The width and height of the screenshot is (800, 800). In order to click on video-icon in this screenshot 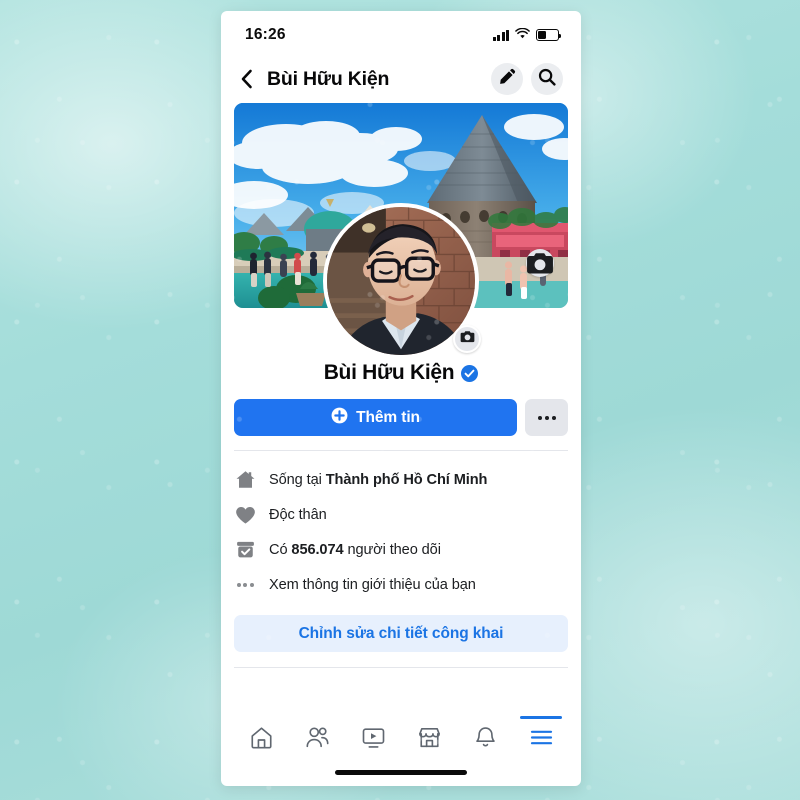, I will do `click(373, 740)`.